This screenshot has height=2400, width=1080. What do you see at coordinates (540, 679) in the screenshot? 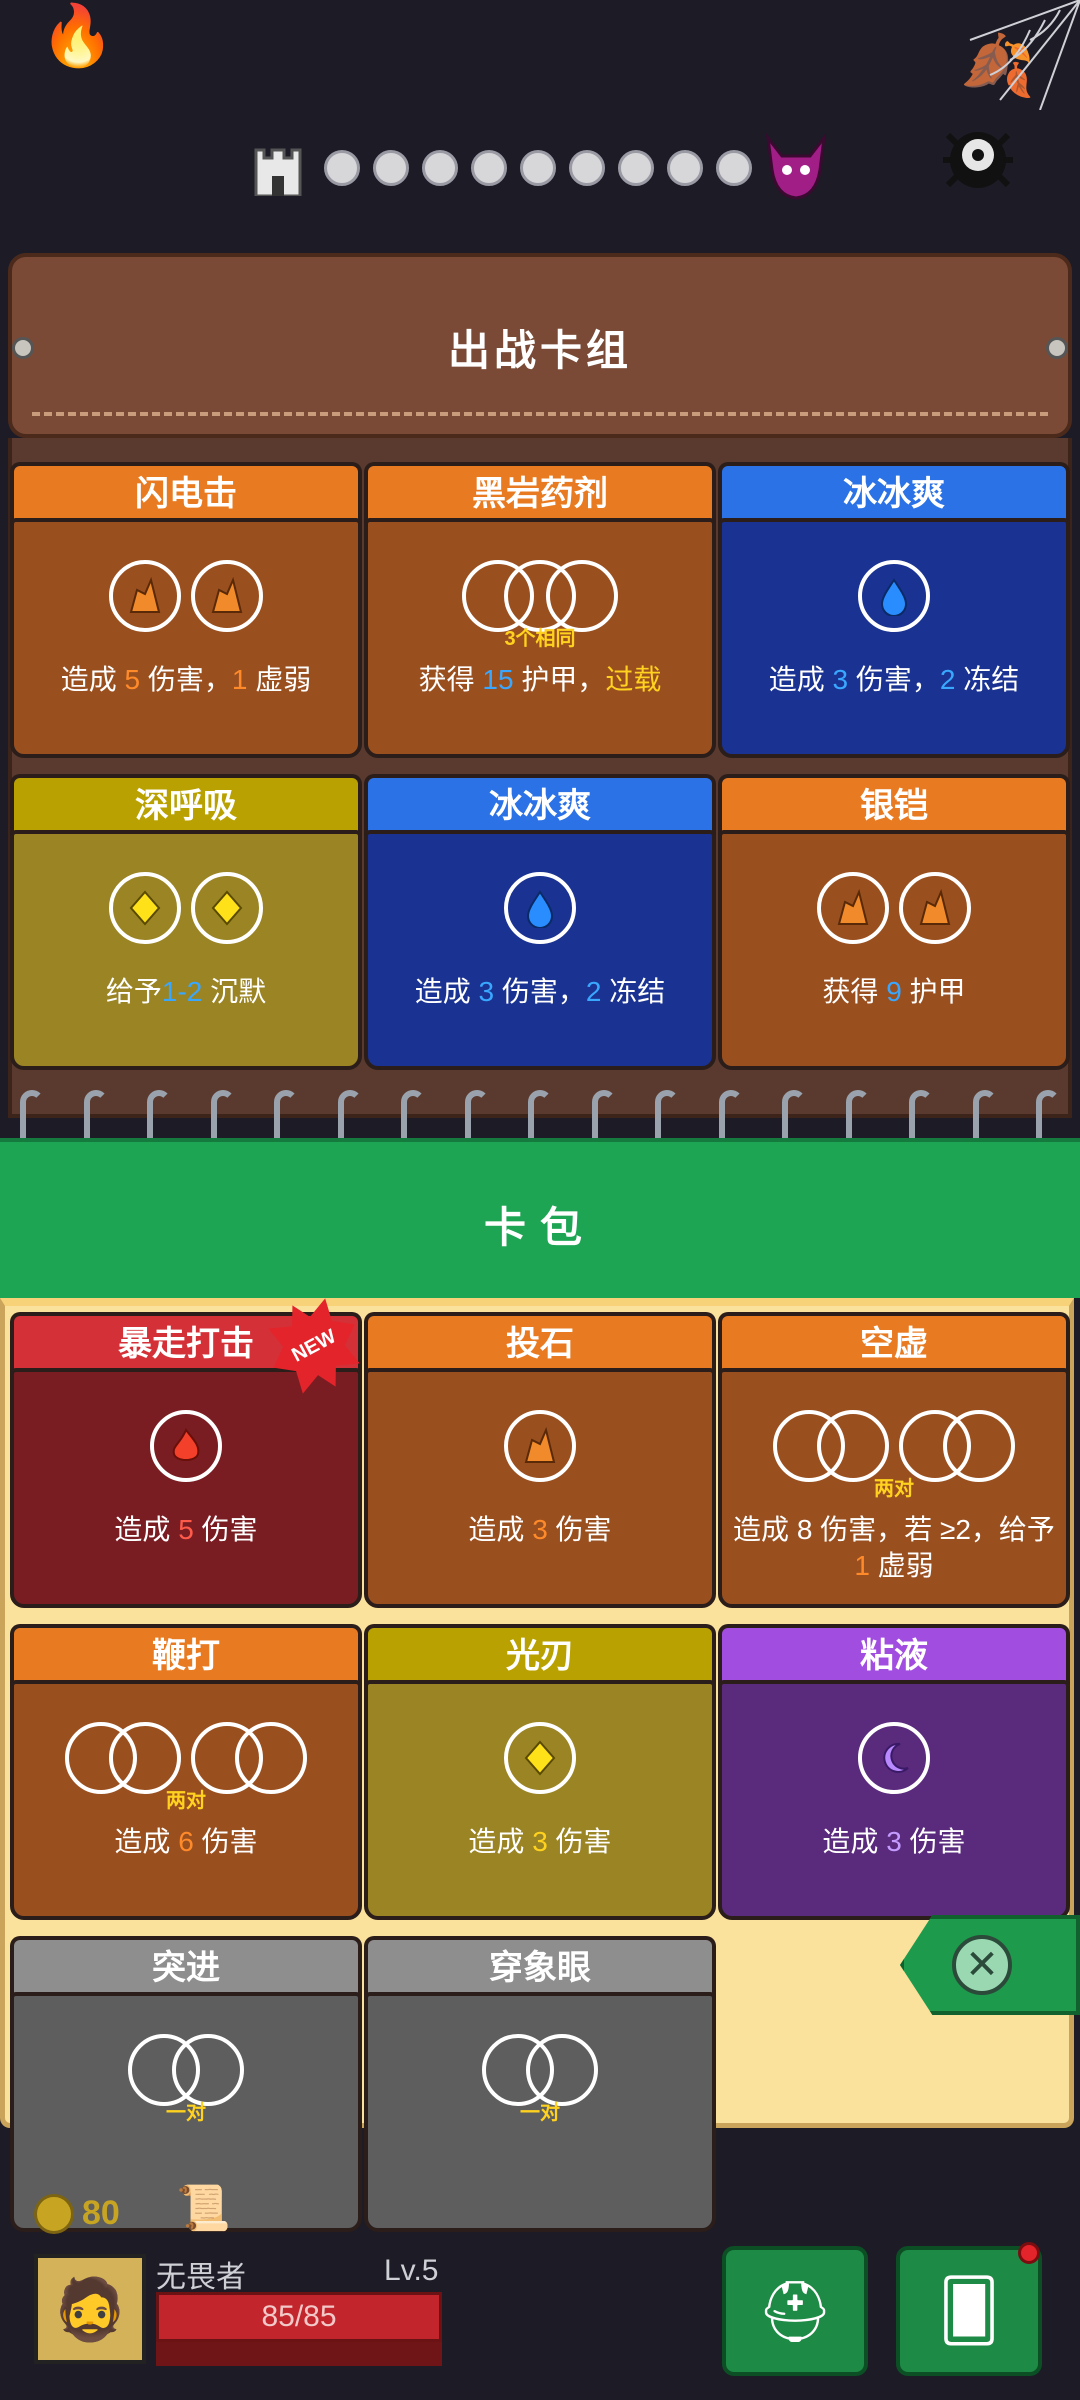
I see `card-description: 获得 15 护甲，过载` at bounding box center [540, 679].